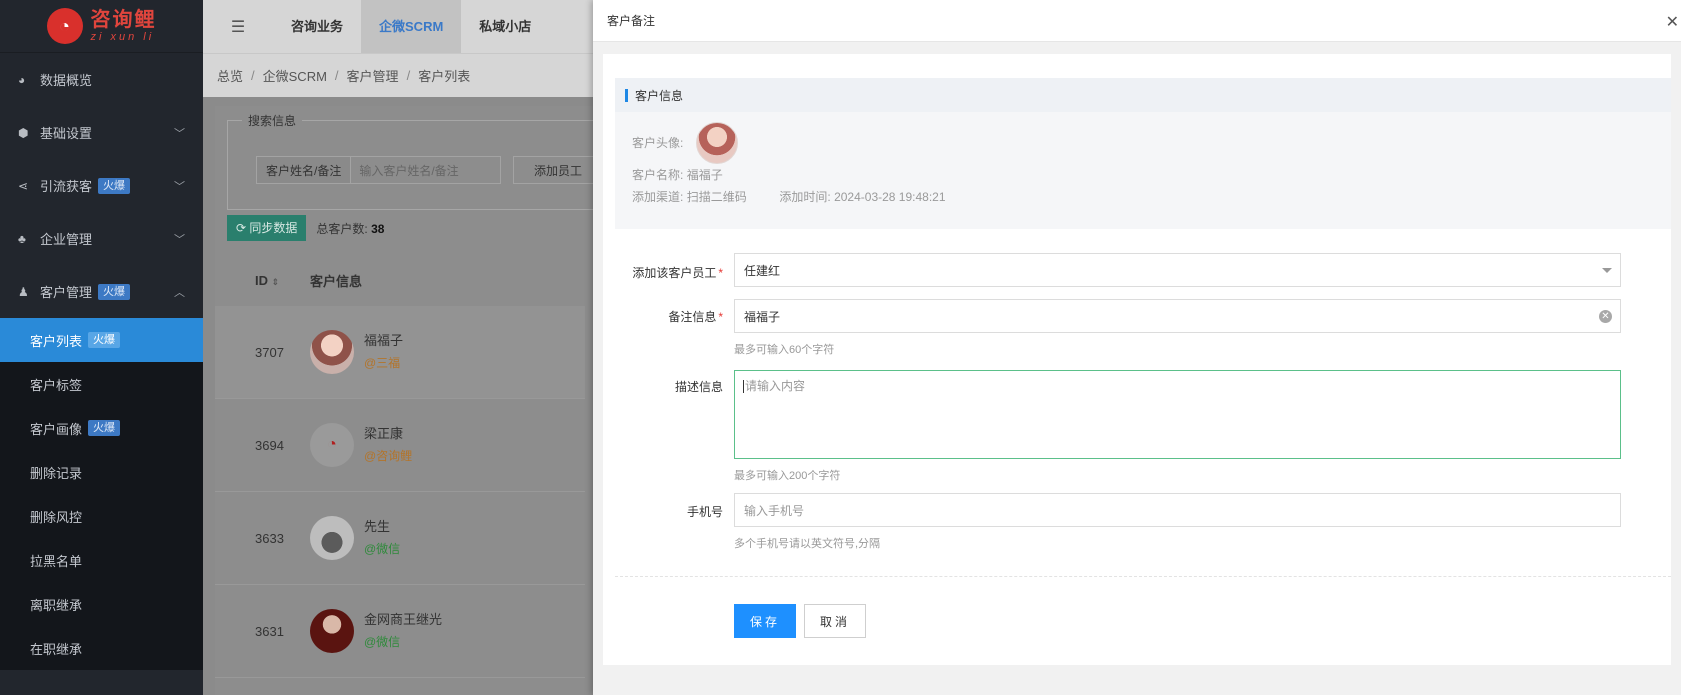 The height and width of the screenshot is (695, 1681). Describe the element at coordinates (400, 445) in the screenshot. I see `table-row: 3694 ◔ 梁正康 @咨询鲤` at that location.